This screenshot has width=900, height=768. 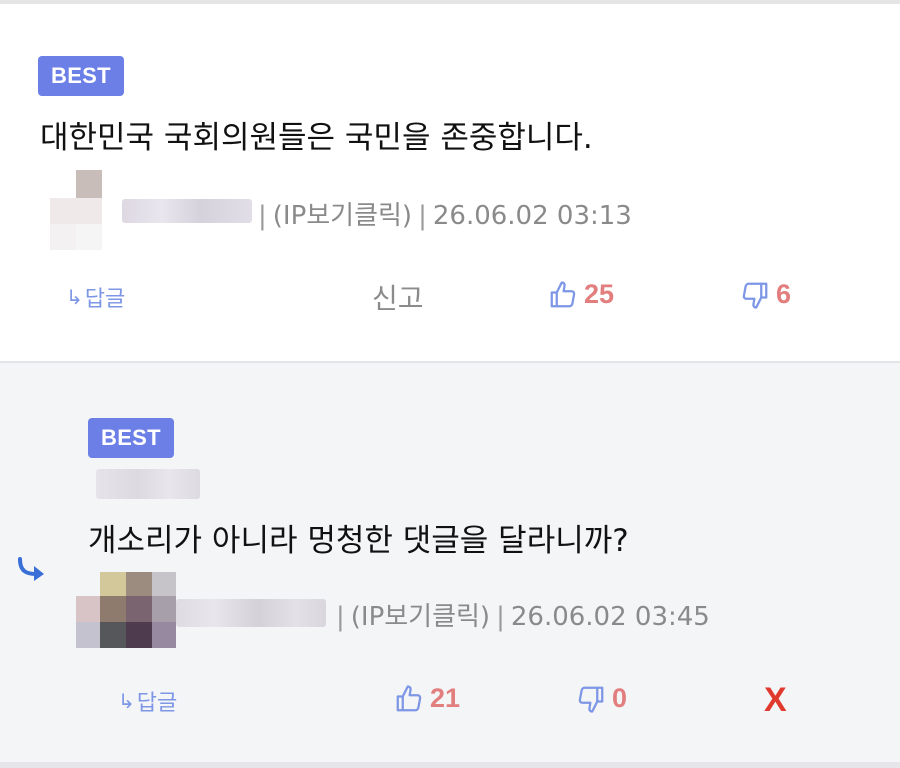 I want to click on bottom-border, so click(x=450, y=765).